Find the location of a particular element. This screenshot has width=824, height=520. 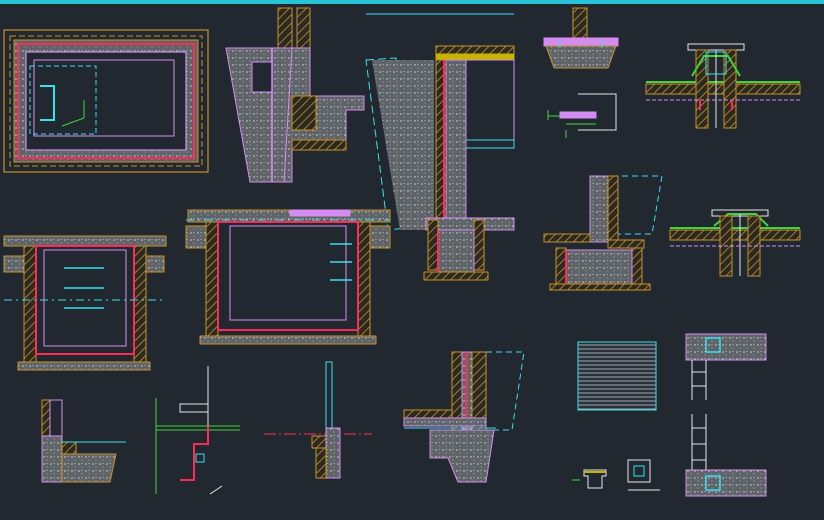

grating-plan is located at coordinates (617, 376).